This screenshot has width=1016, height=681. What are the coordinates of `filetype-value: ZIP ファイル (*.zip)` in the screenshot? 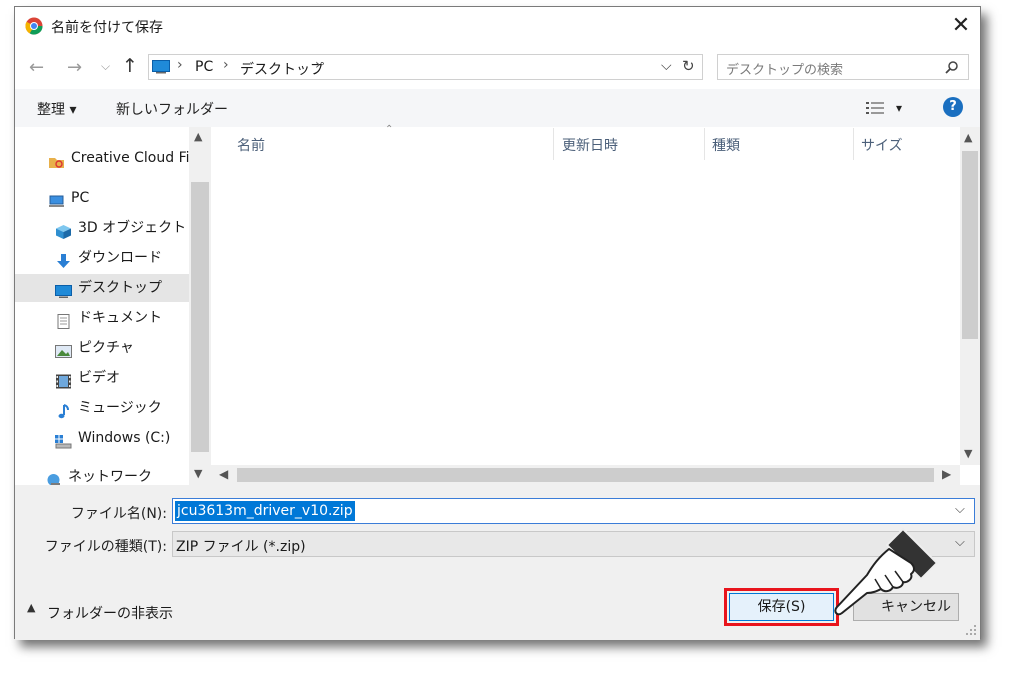 It's located at (241, 547).